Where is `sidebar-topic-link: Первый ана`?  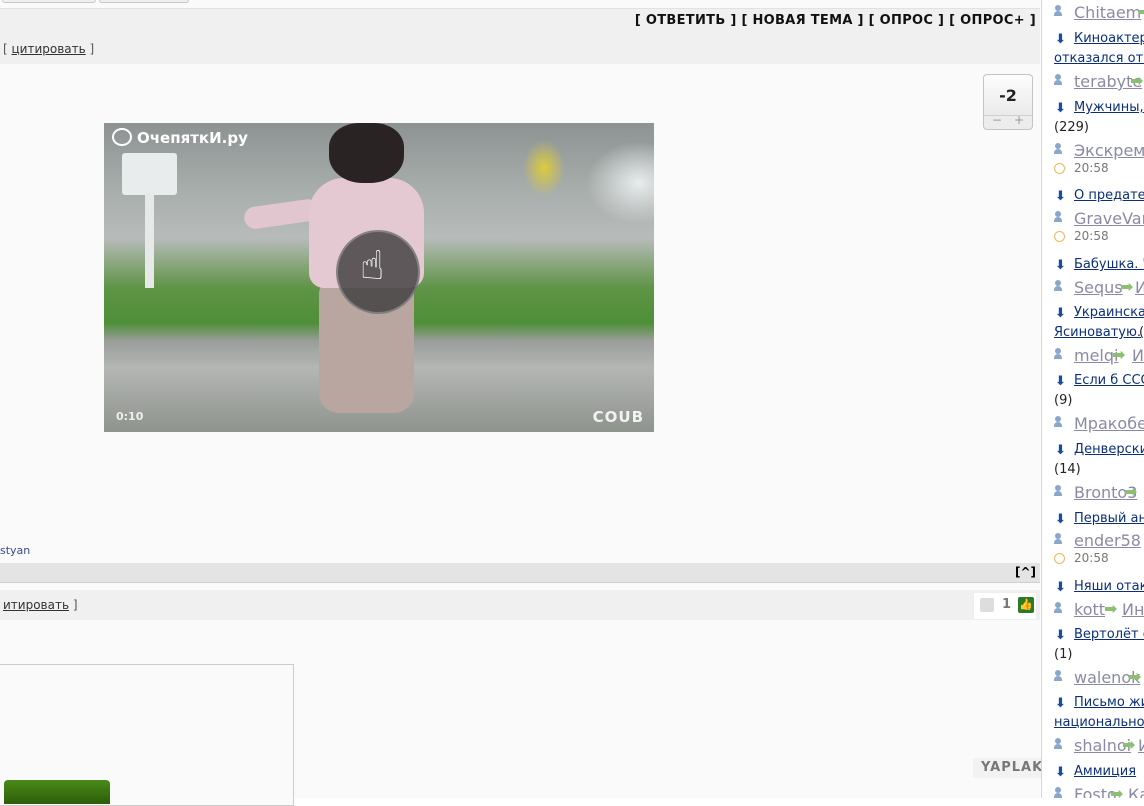
sidebar-topic-link: Первый ана is located at coordinates (1109, 518).